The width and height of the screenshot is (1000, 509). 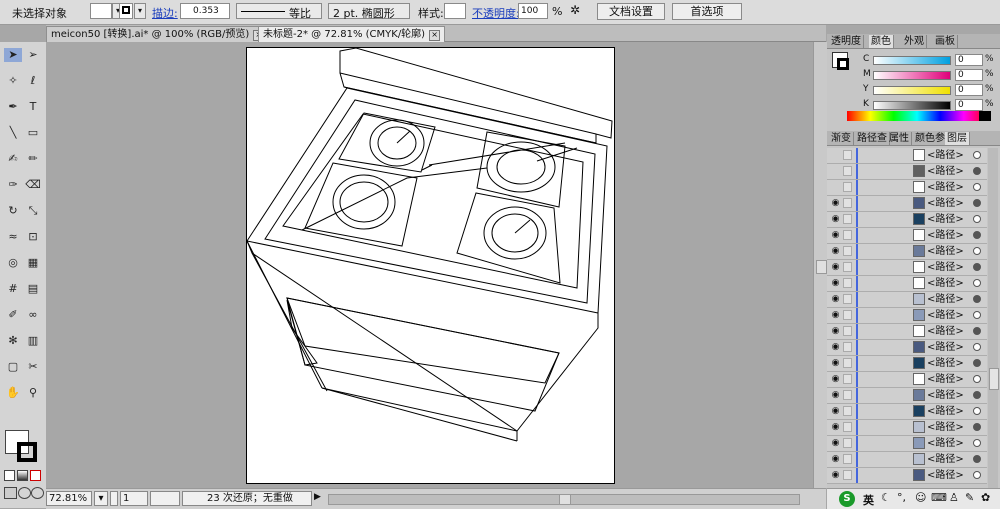 I want to click on zoom-icon: ⚲, so click(x=33, y=393).